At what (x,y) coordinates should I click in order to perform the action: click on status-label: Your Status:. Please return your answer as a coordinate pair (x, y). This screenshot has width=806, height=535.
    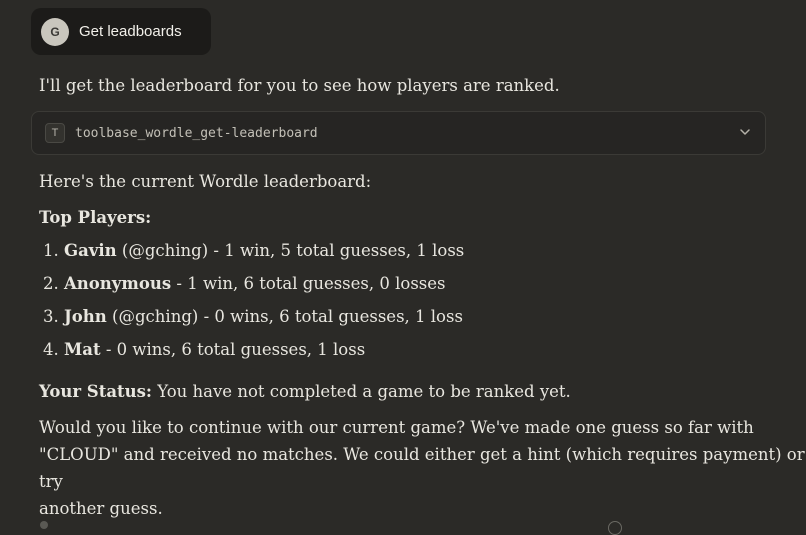
    Looking at the image, I should click on (96, 391).